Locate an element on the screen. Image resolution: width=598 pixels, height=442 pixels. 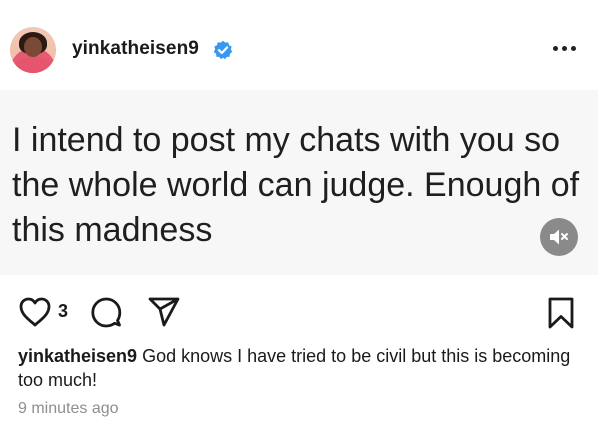
caption-username-link: yinkatheisen9 is located at coordinates (77, 356).